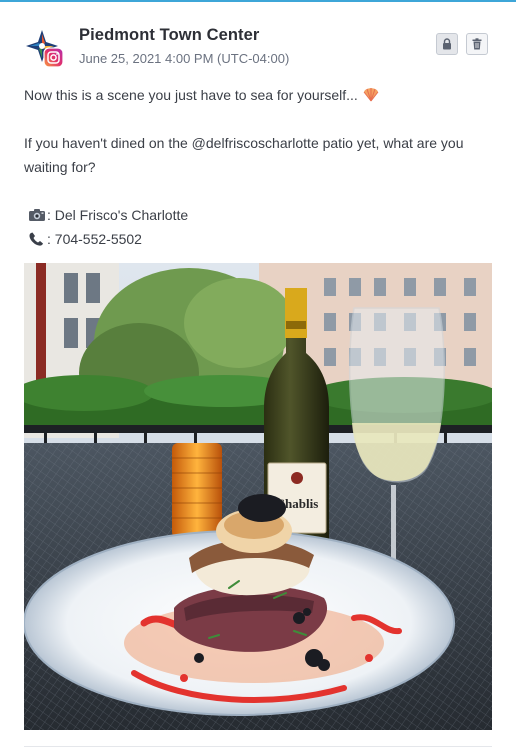 The width and height of the screenshot is (516, 748). I want to click on delete-button, so click(477, 44).